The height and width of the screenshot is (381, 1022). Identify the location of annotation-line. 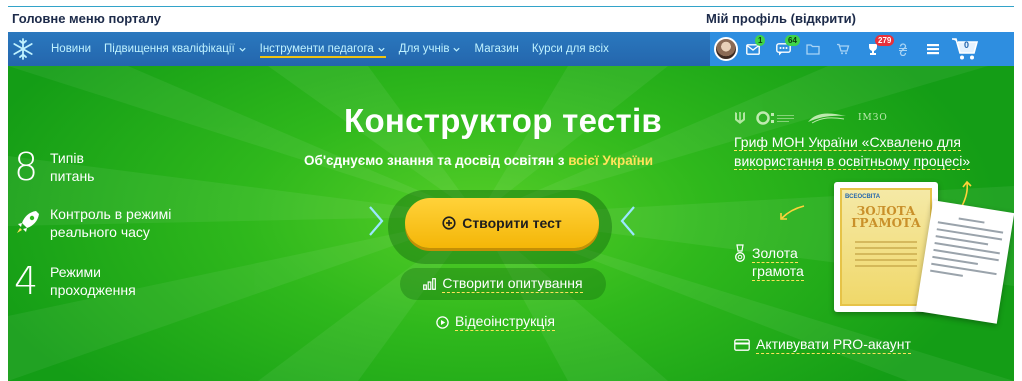
(511, 6).